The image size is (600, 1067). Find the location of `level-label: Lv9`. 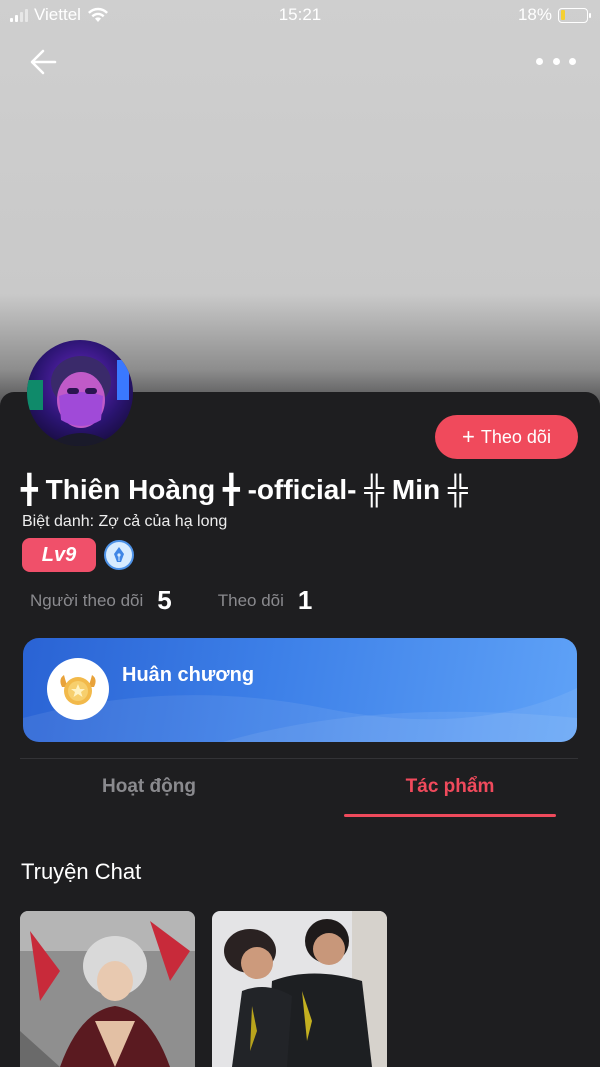

level-label: Lv9 is located at coordinates (59, 554).